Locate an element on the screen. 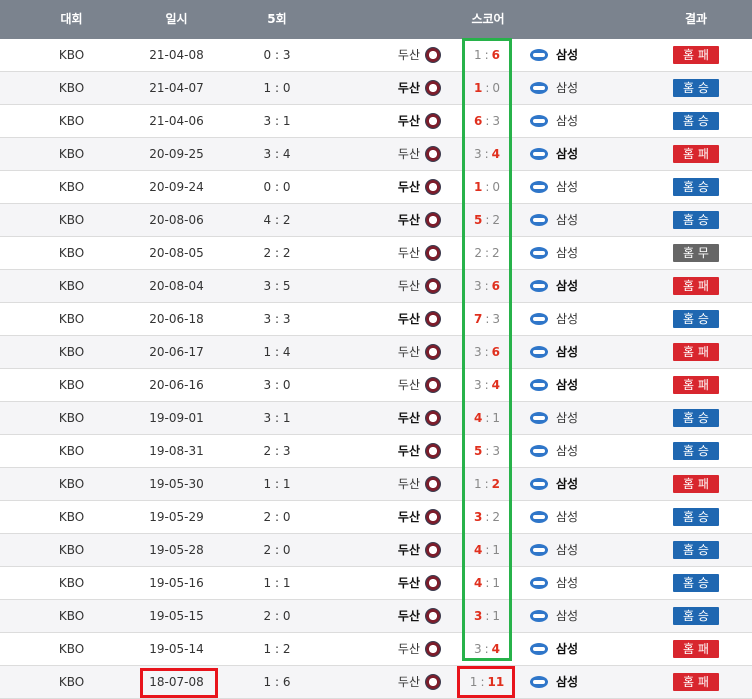  table-row: KBO 19-05-14 1 : 2 두산 3:4 삼성 홈 패 is located at coordinates (376, 649).